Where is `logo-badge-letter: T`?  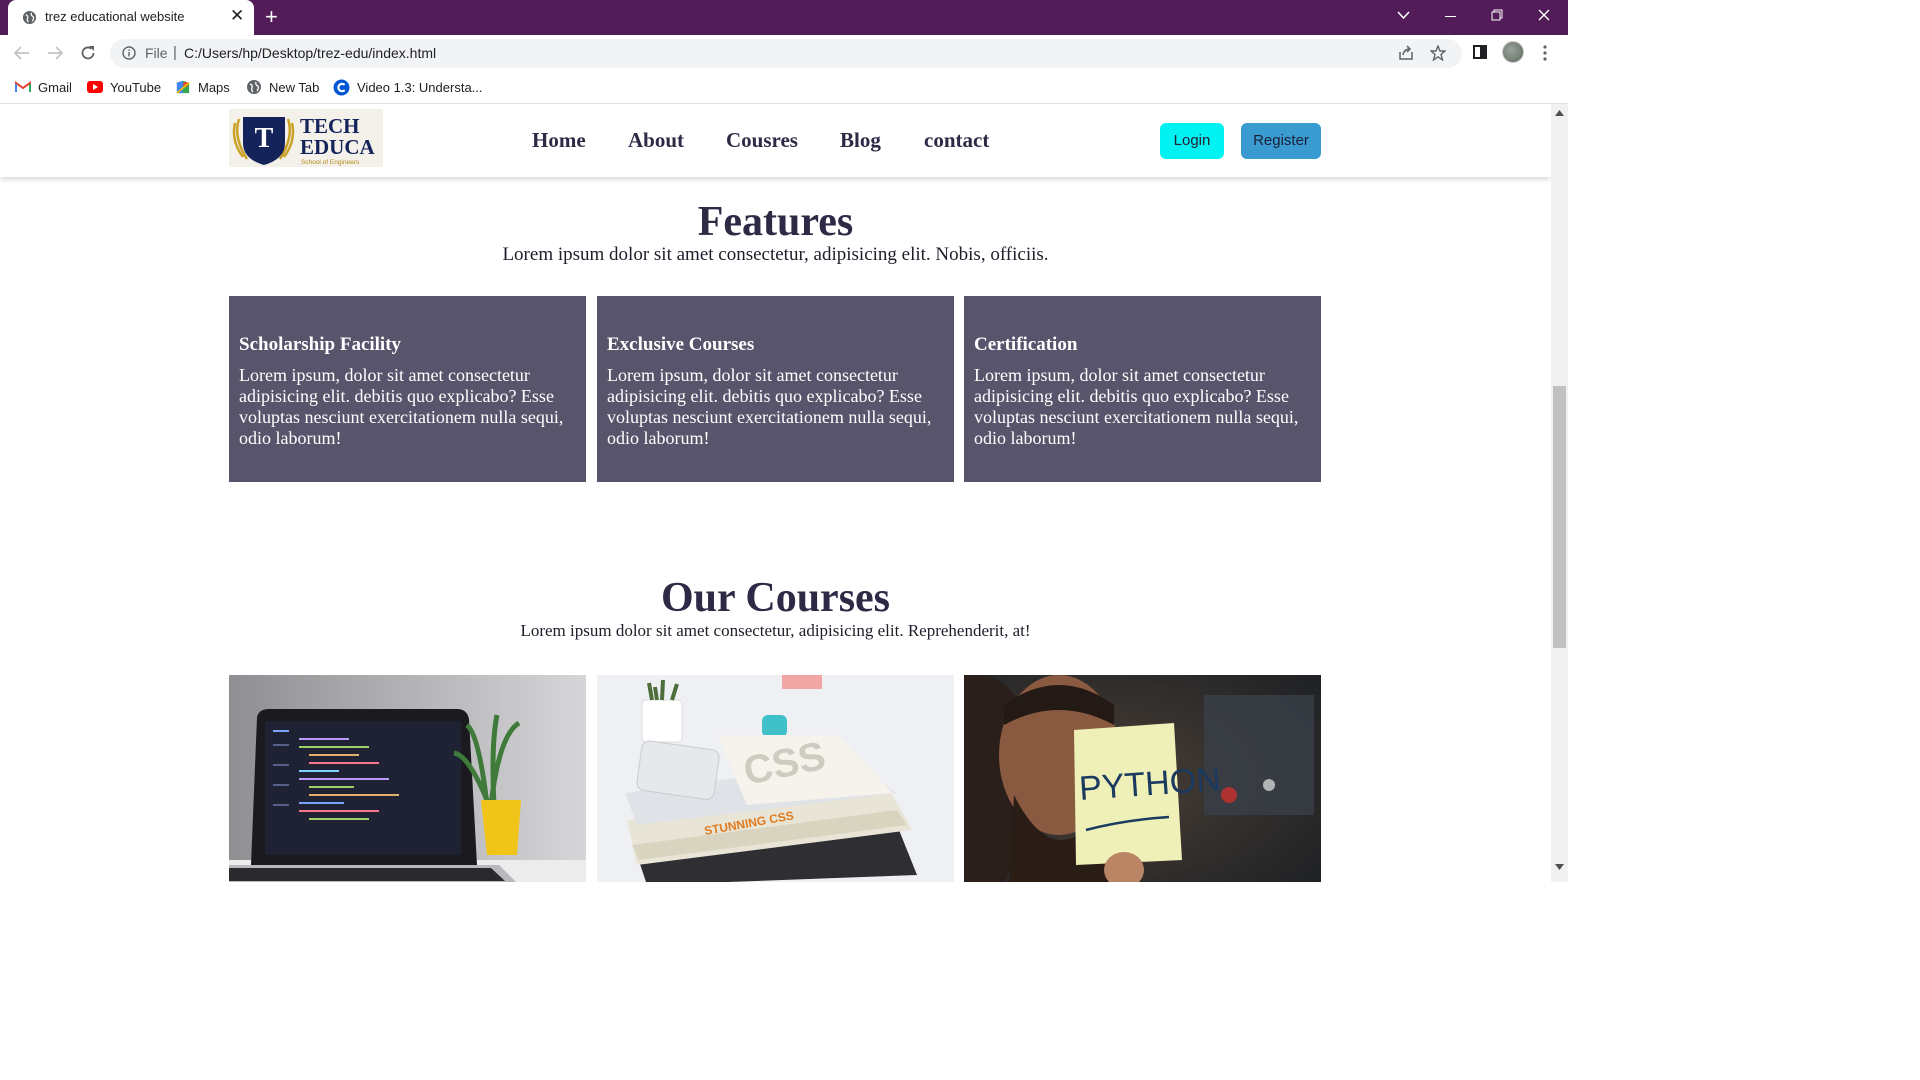 logo-badge-letter: T is located at coordinates (264, 138).